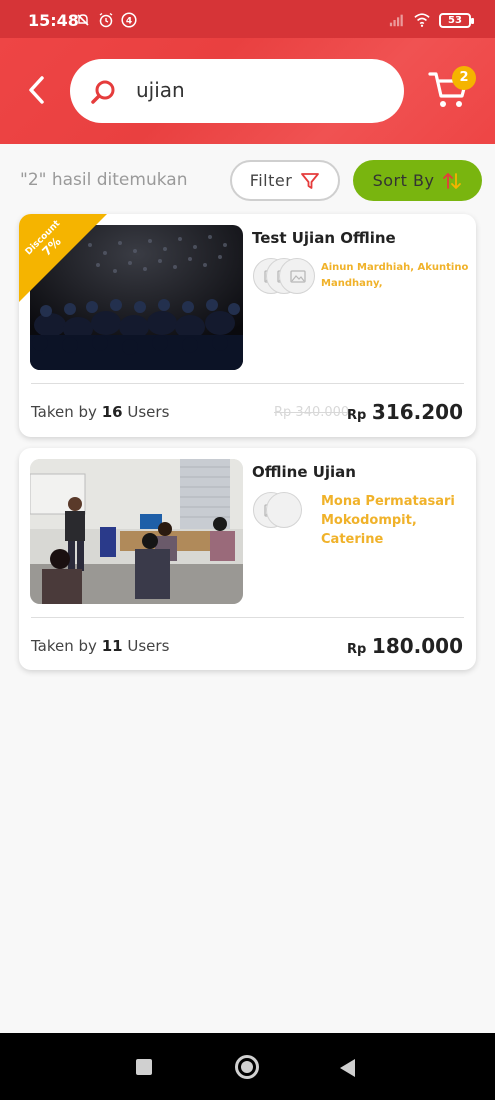 This screenshot has width=495, height=1100. Describe the element at coordinates (352, 283) in the screenshot. I see `authors-line: Mandhany,` at that location.